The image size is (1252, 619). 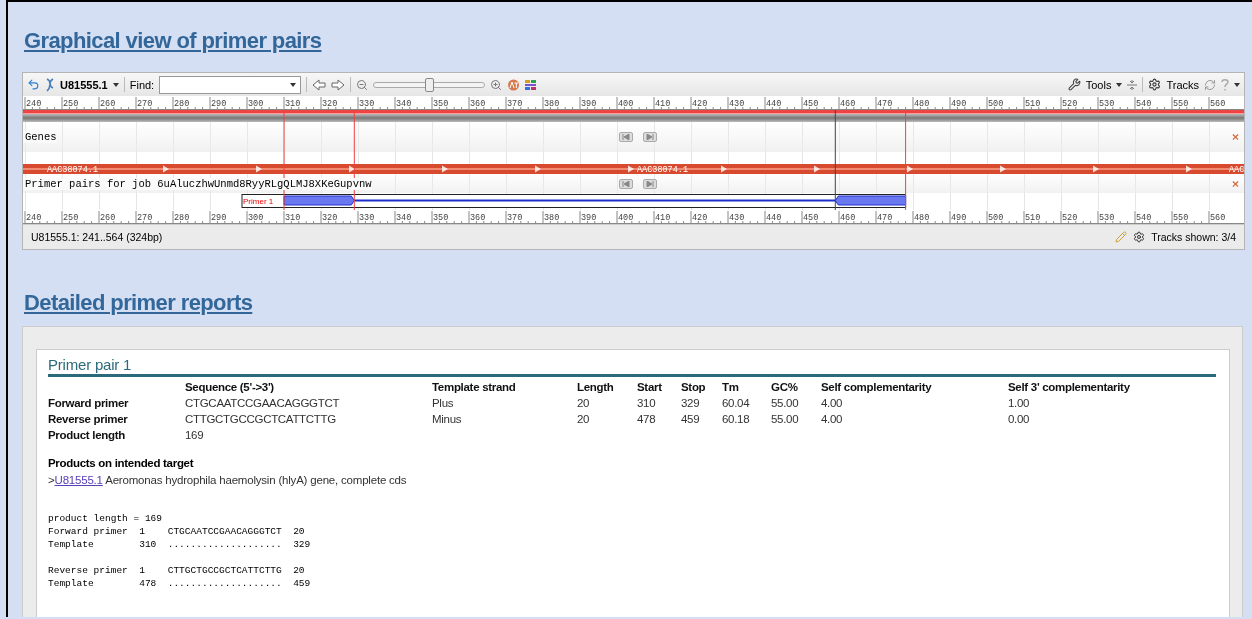 I want to click on accession-menu: U81555.1, so click(x=84, y=84).